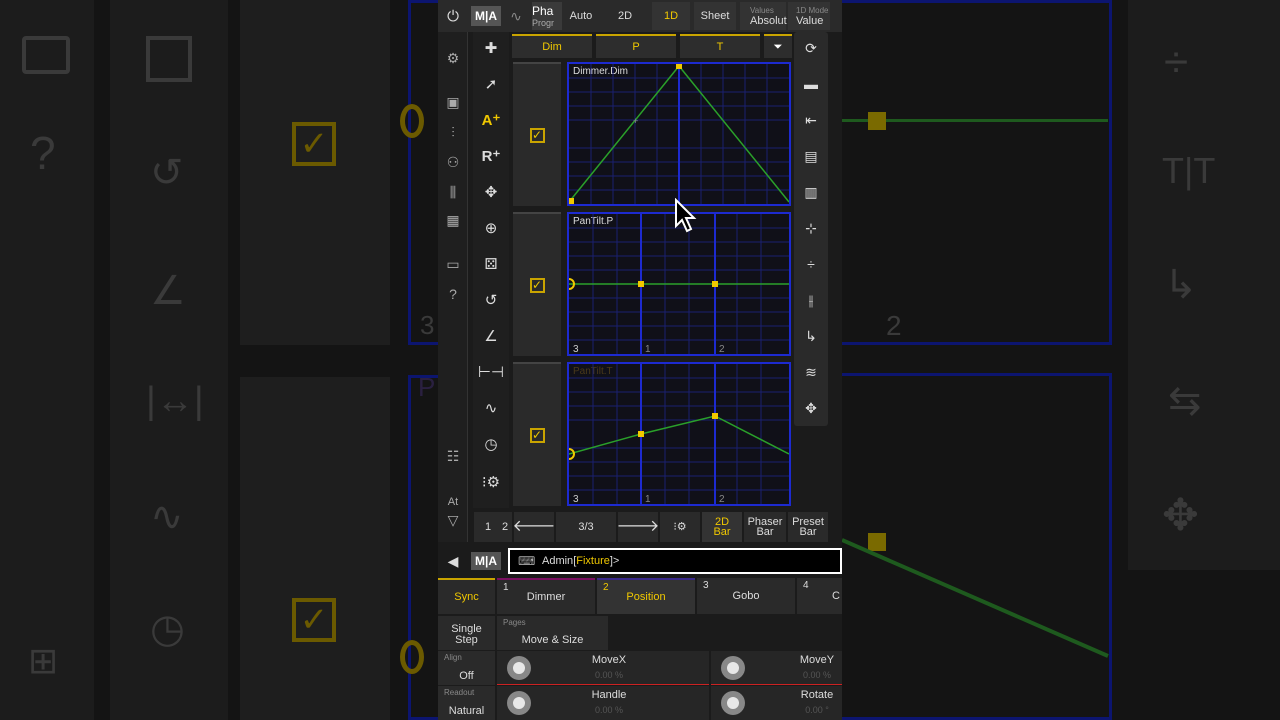 This screenshot has width=1280, height=720. What do you see at coordinates (811, 372) in the screenshot?
I see `stack-icon: ≋` at bounding box center [811, 372].